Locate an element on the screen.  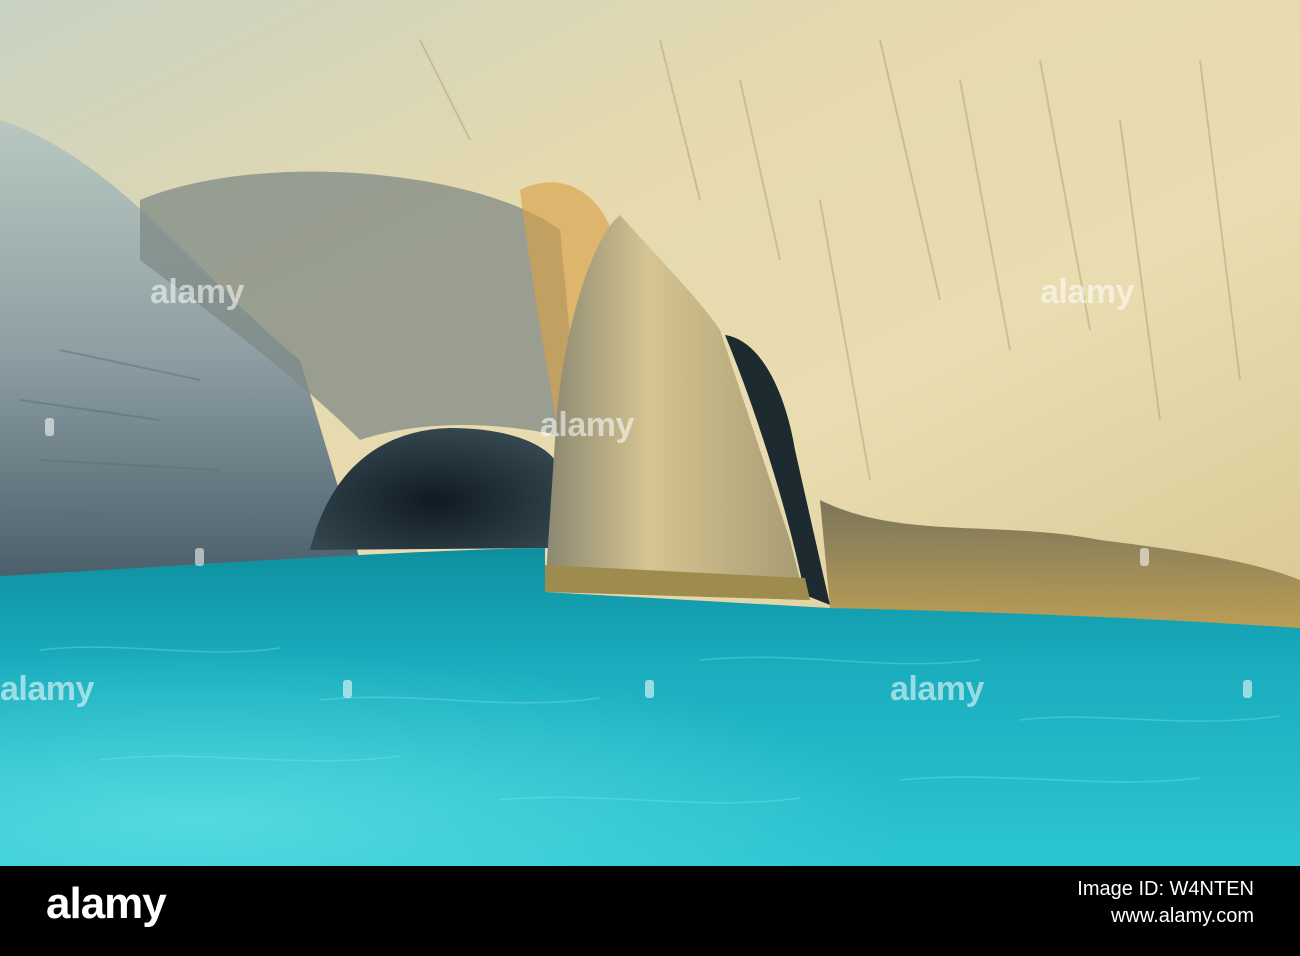
image-id: Image ID: W4NTEN is located at coordinates (1165, 889).